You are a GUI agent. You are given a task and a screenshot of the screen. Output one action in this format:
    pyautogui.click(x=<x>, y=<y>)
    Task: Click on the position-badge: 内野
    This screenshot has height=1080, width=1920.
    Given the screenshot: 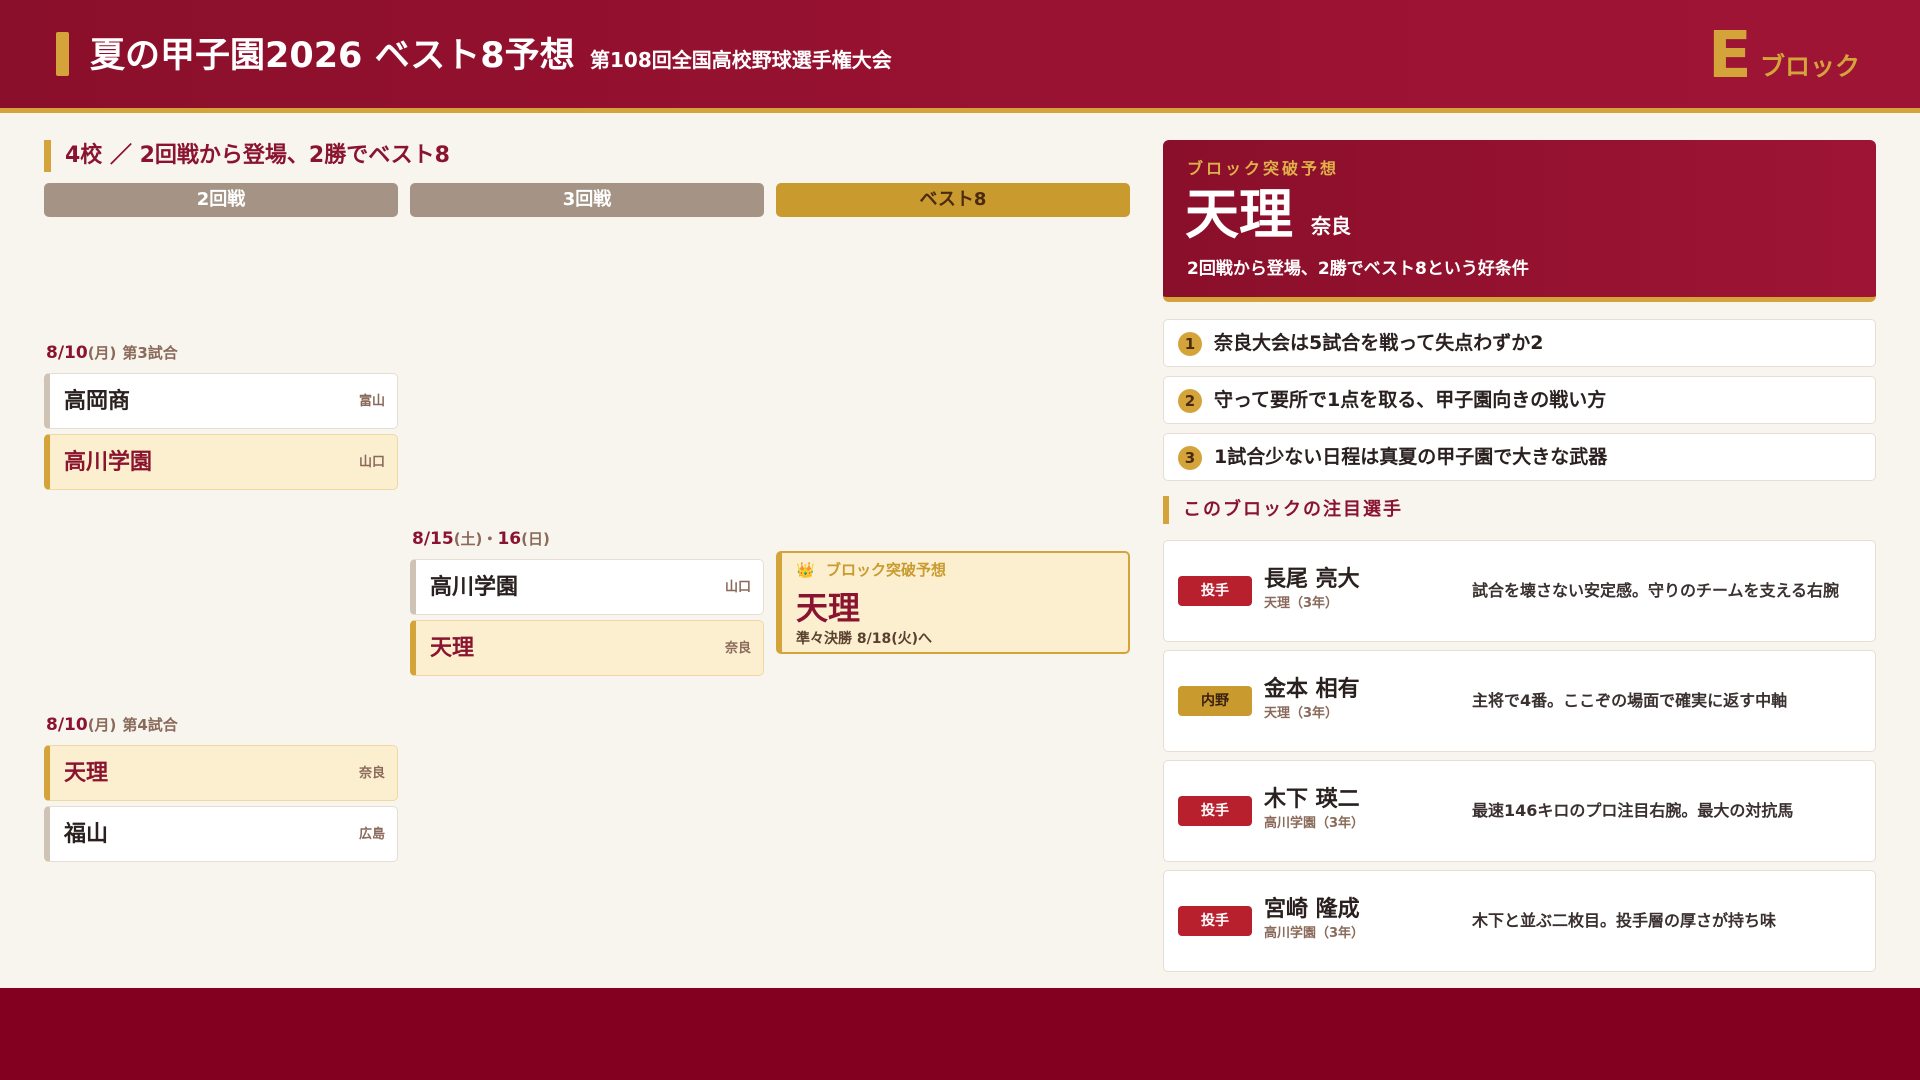 What is the action you would take?
    pyautogui.click(x=1215, y=701)
    